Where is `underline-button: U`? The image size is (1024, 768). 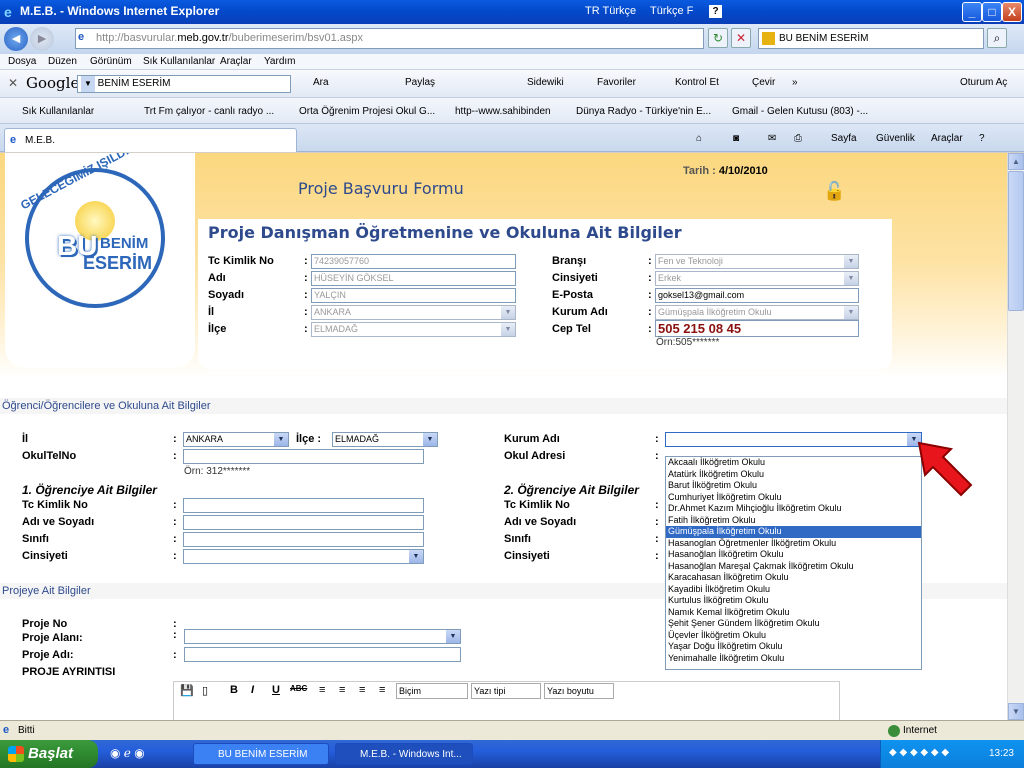
underline-button: U is located at coordinates (276, 690).